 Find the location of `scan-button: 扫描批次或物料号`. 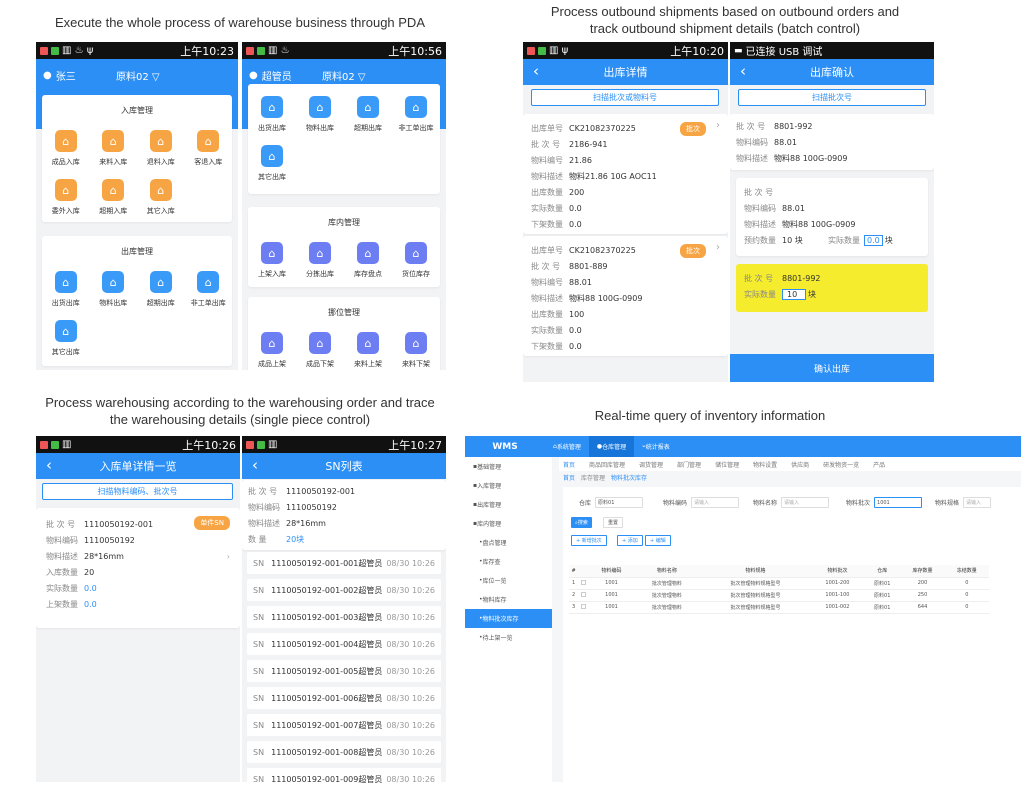

scan-button: 扫描批次或物料号 is located at coordinates (625, 97).